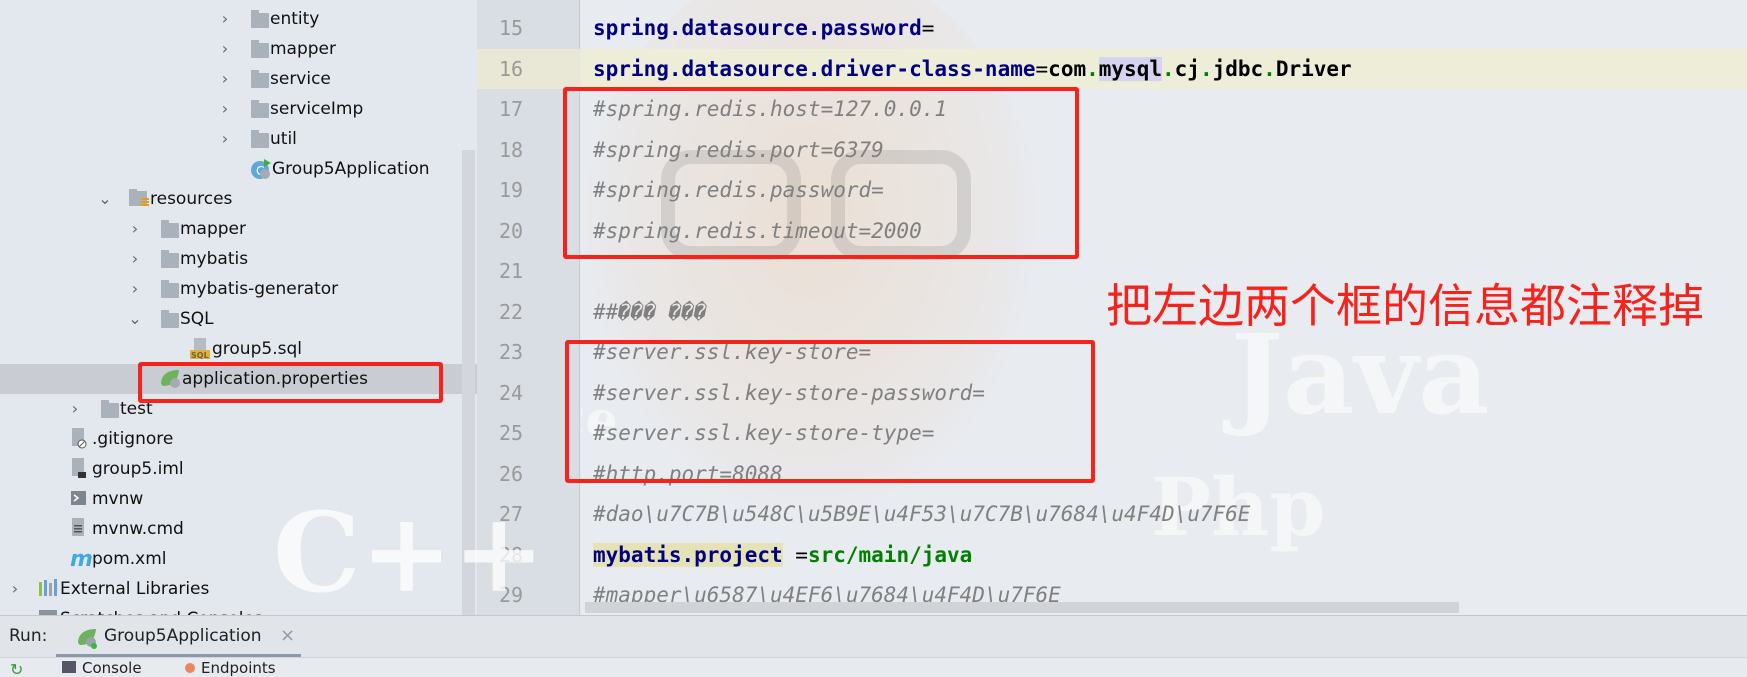 This screenshot has width=1747, height=677. What do you see at coordinates (295, 19) in the screenshot?
I see `tree-item-label: entity` at bounding box center [295, 19].